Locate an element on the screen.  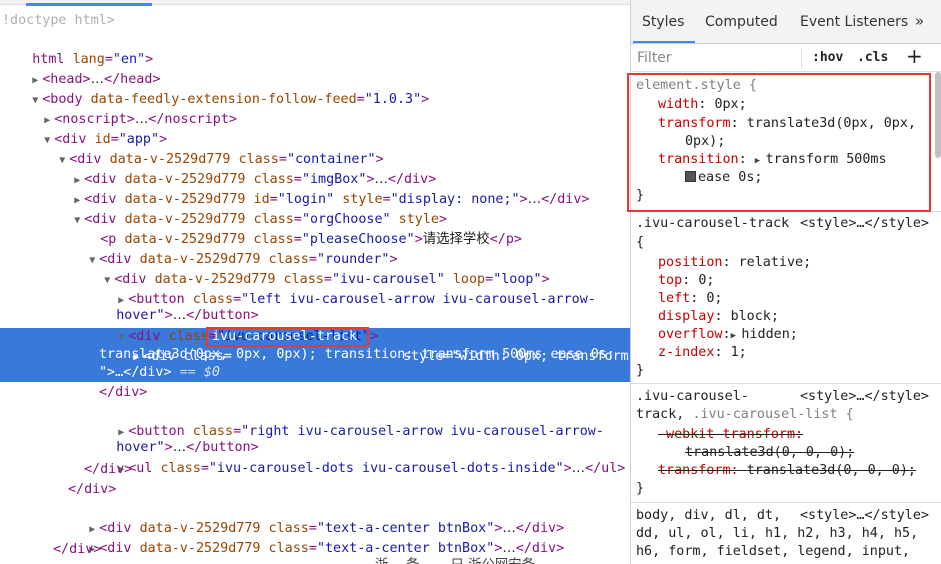
dom-div-close-2: </div> is located at coordinates (108, 469).